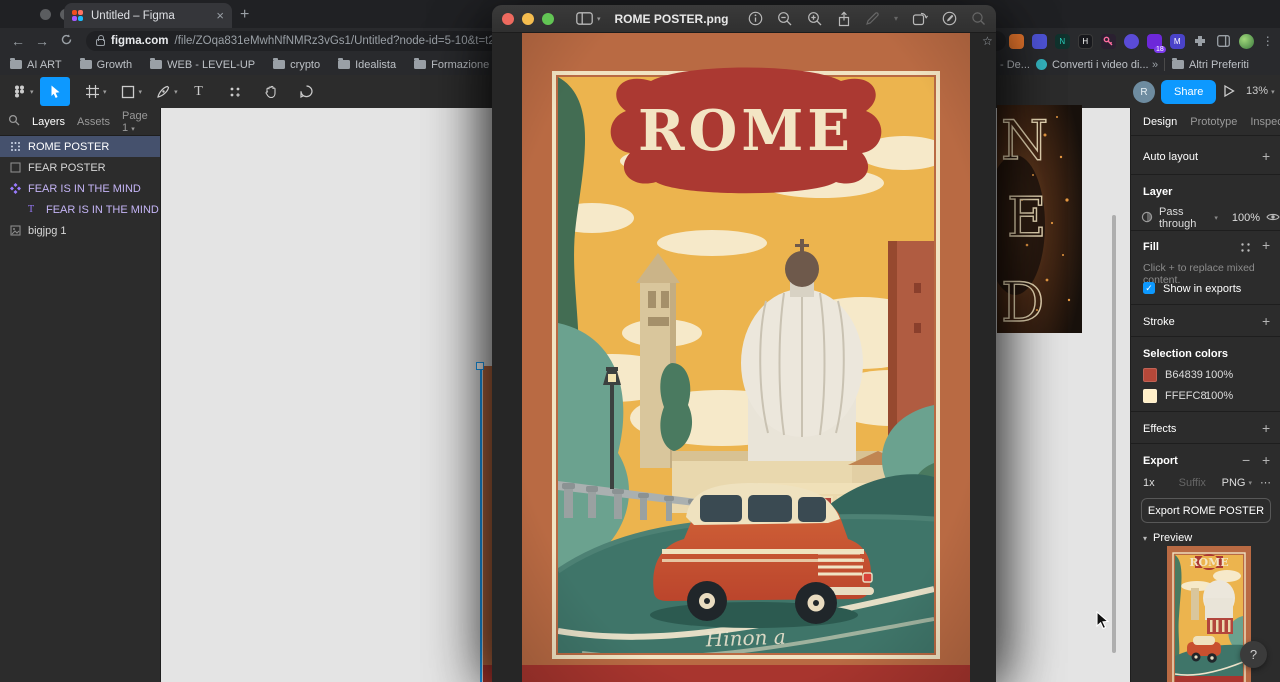  Describe the element at coordinates (1209, 614) in the screenshot. I see `export-preview-thumbnail: ROME` at that location.